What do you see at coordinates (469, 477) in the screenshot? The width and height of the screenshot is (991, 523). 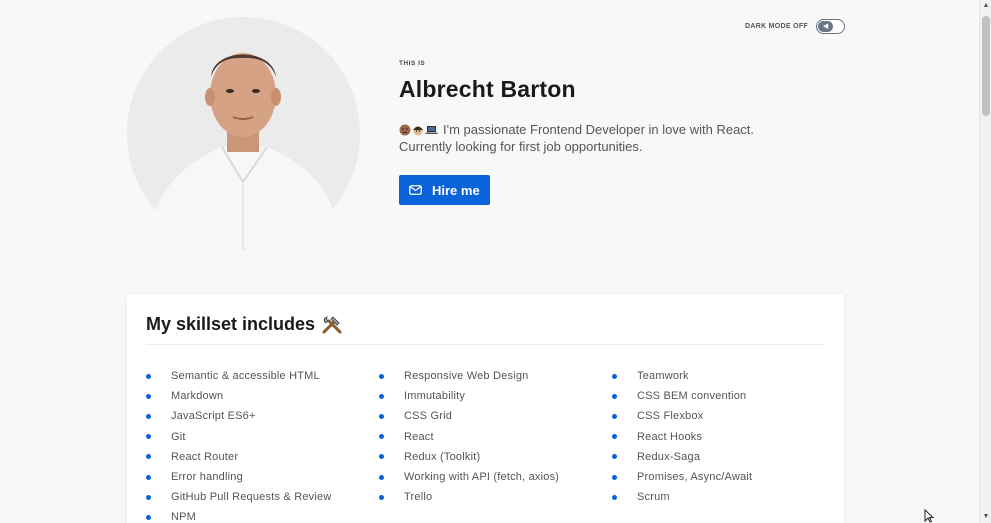 I see `list-item: Working with API (fetch, axios)` at bounding box center [469, 477].